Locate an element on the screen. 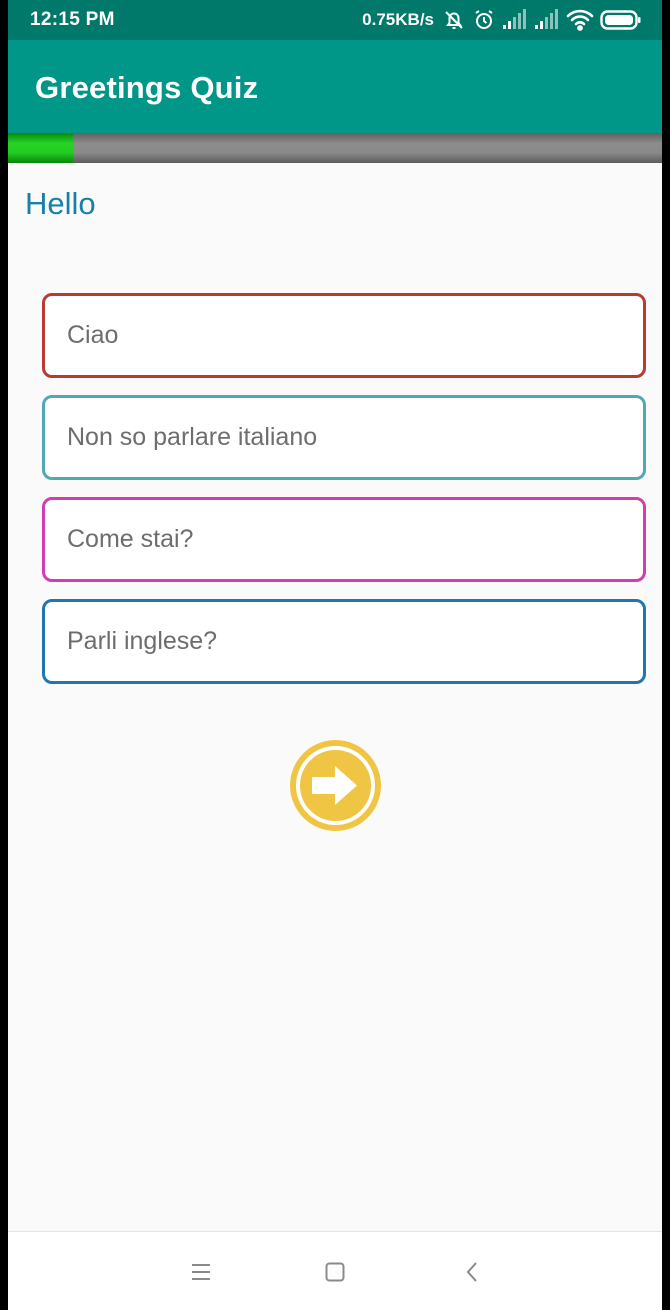  answer-option: Parli inglese? is located at coordinates (344, 641).